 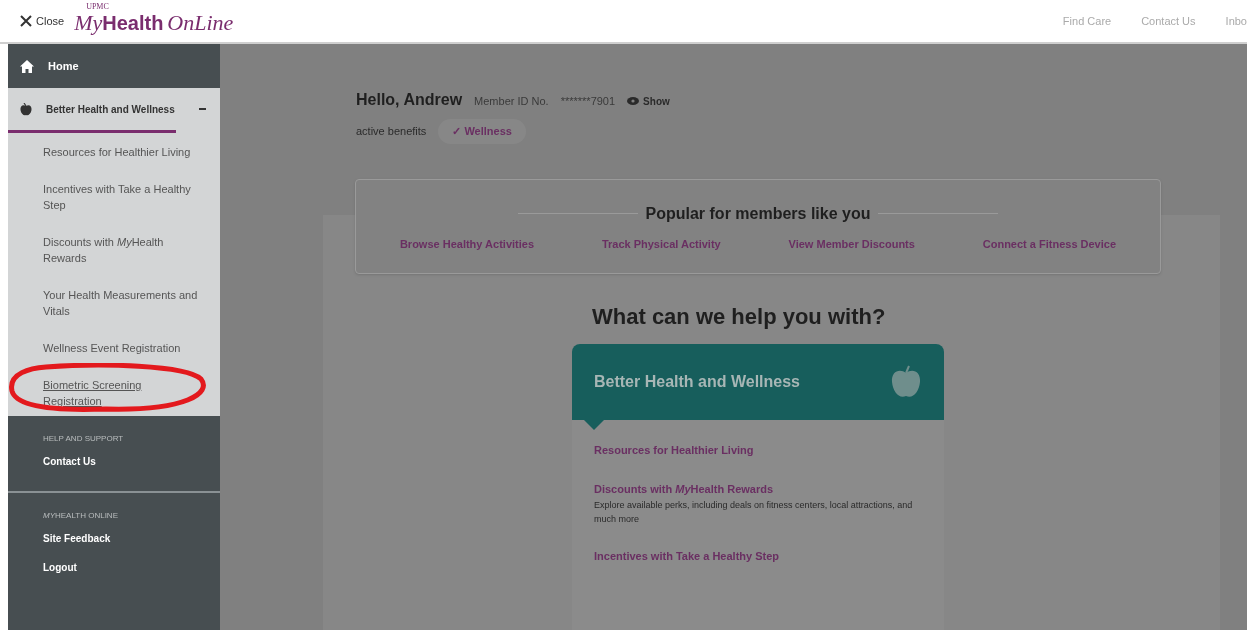 What do you see at coordinates (588, 101) in the screenshot?
I see `member-id: *******7901` at bounding box center [588, 101].